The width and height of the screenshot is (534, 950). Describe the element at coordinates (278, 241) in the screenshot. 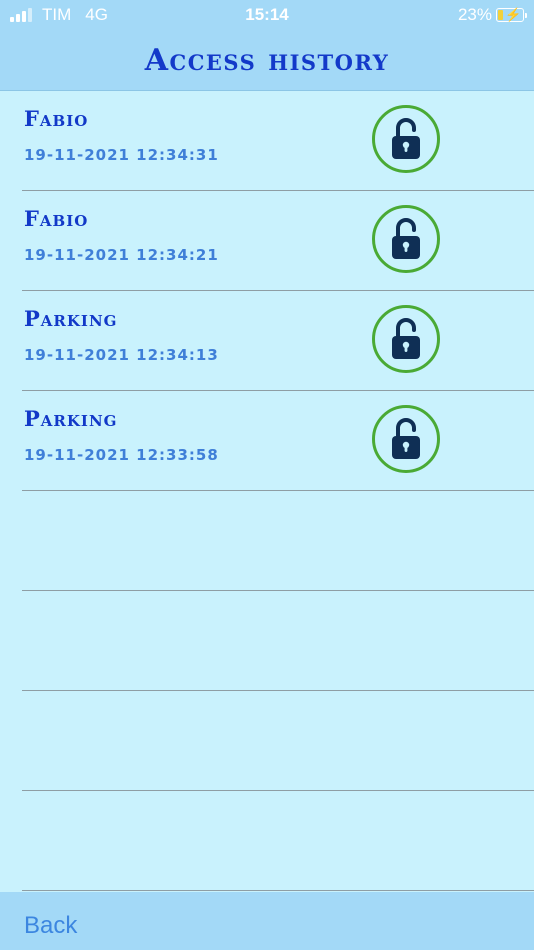

I see `history-row: Fabio 19-11-2021 12:34:21` at that location.